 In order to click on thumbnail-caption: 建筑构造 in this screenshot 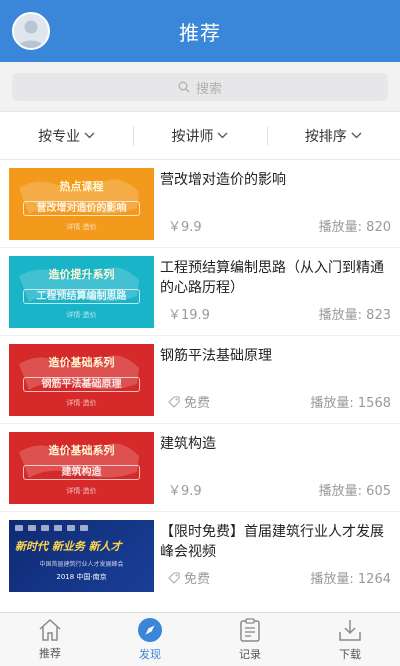, I will do `click(81, 472)`.